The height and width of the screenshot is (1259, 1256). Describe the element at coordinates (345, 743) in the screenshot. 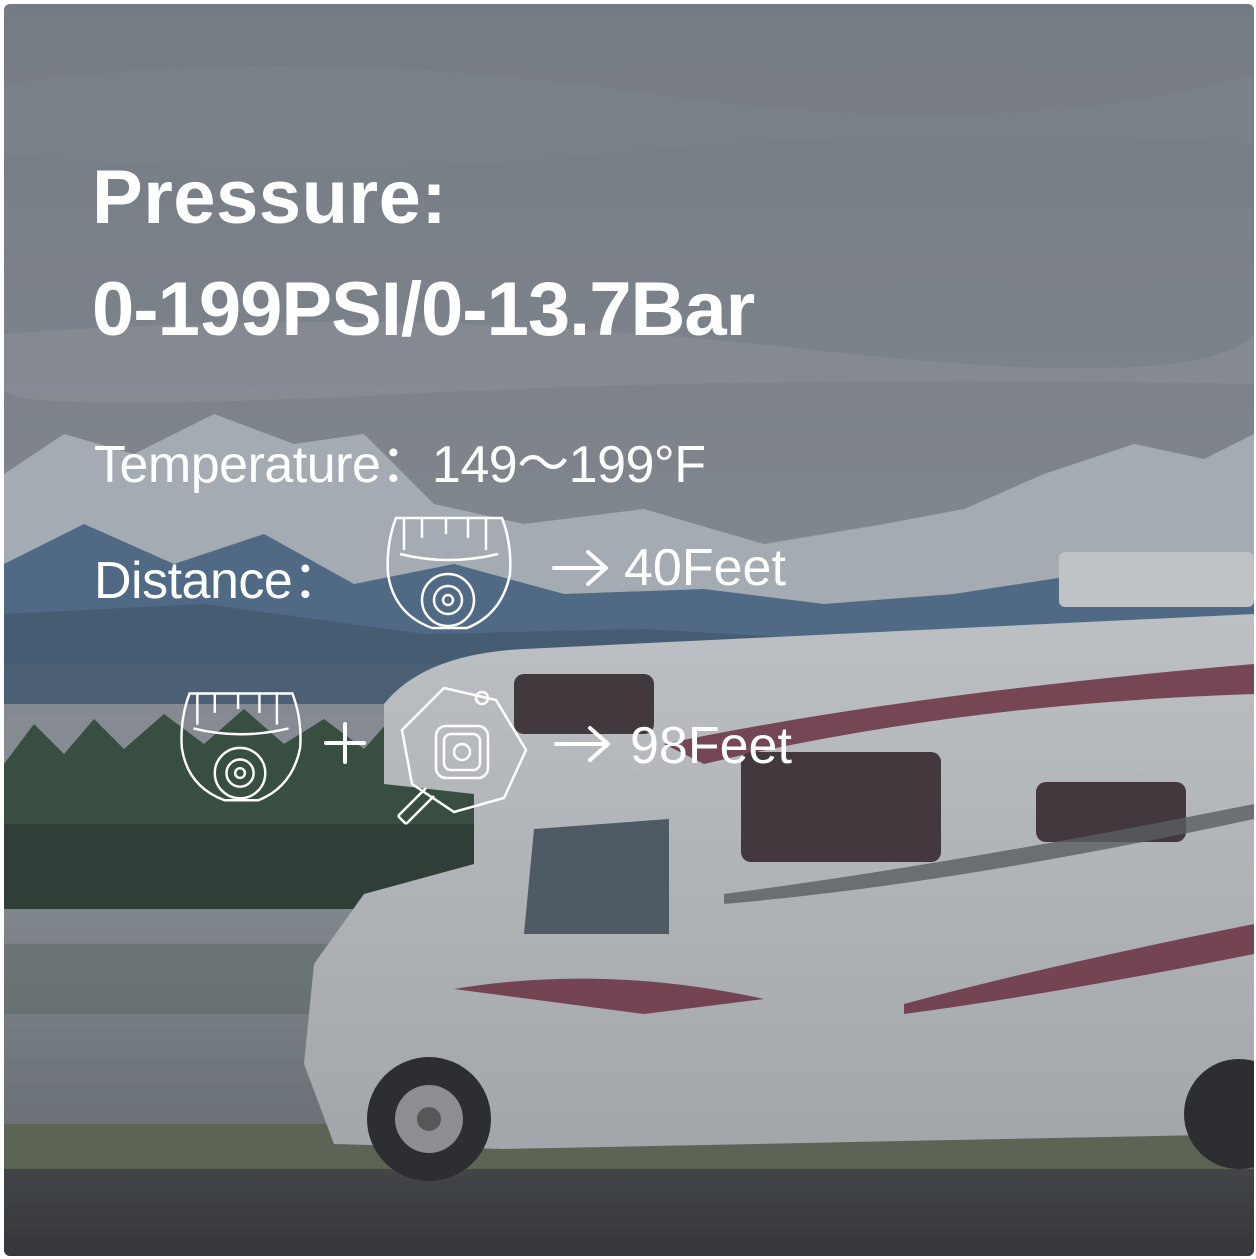

I see `plus-icon` at that location.